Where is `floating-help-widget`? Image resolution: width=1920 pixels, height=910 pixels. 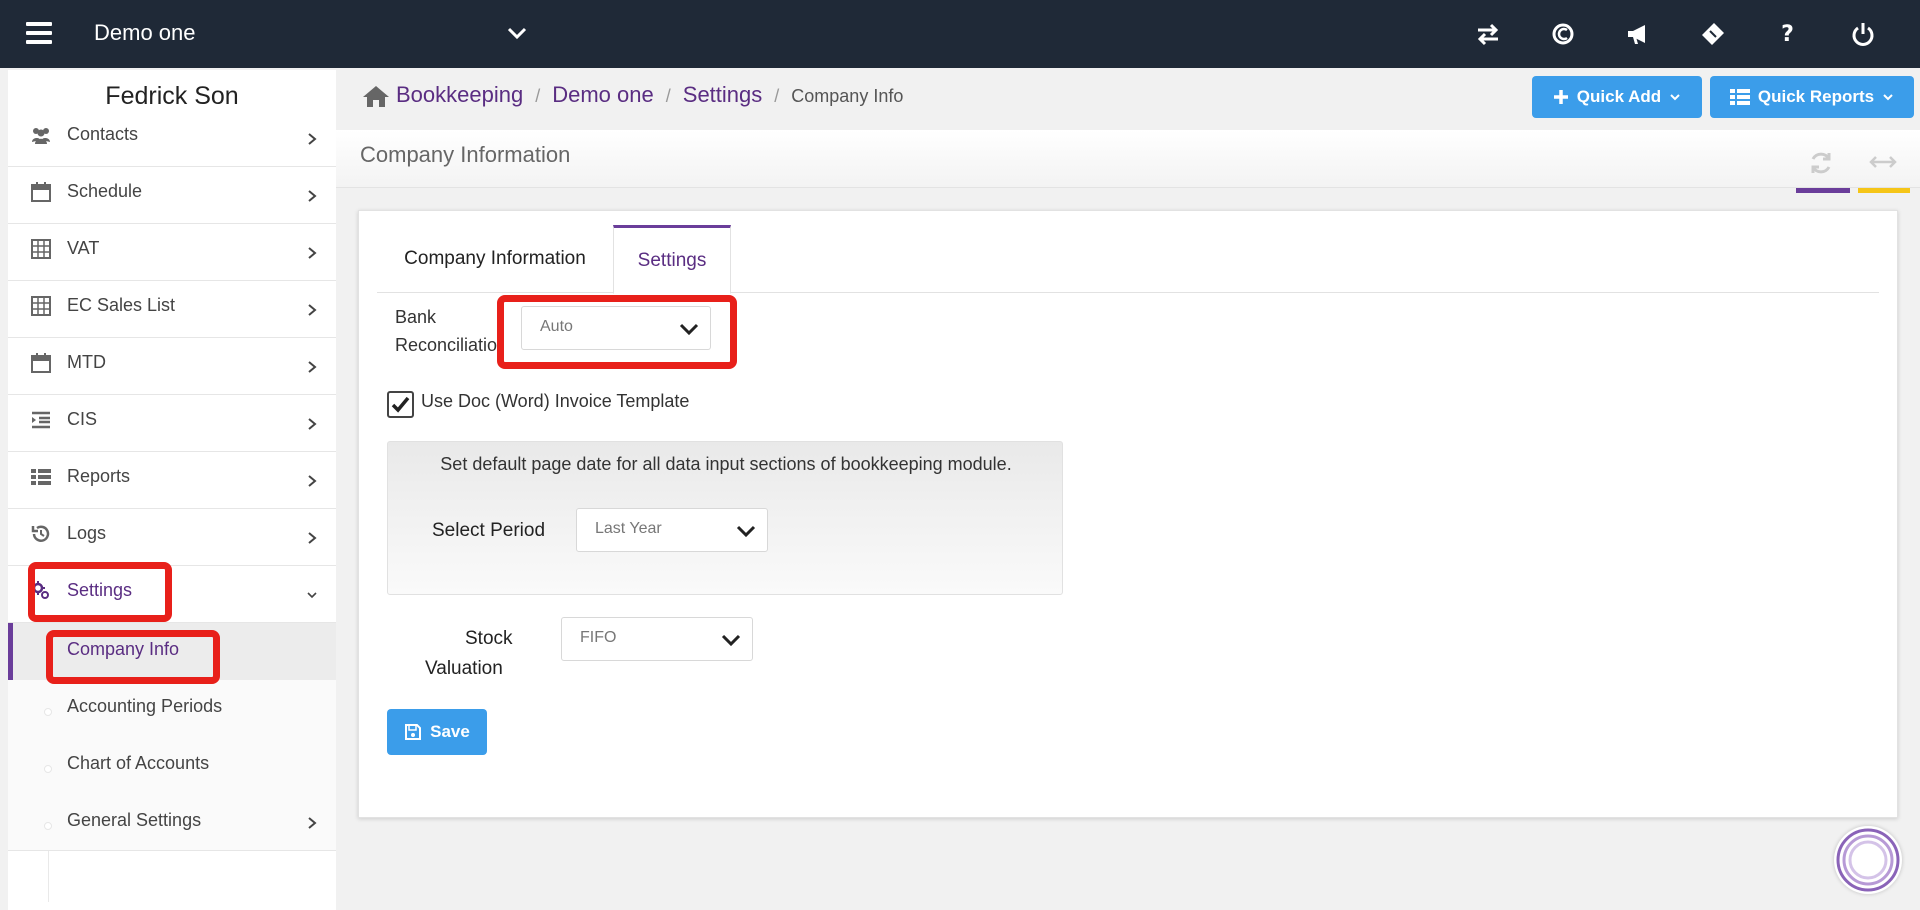
floating-help-widget is located at coordinates (1868, 860).